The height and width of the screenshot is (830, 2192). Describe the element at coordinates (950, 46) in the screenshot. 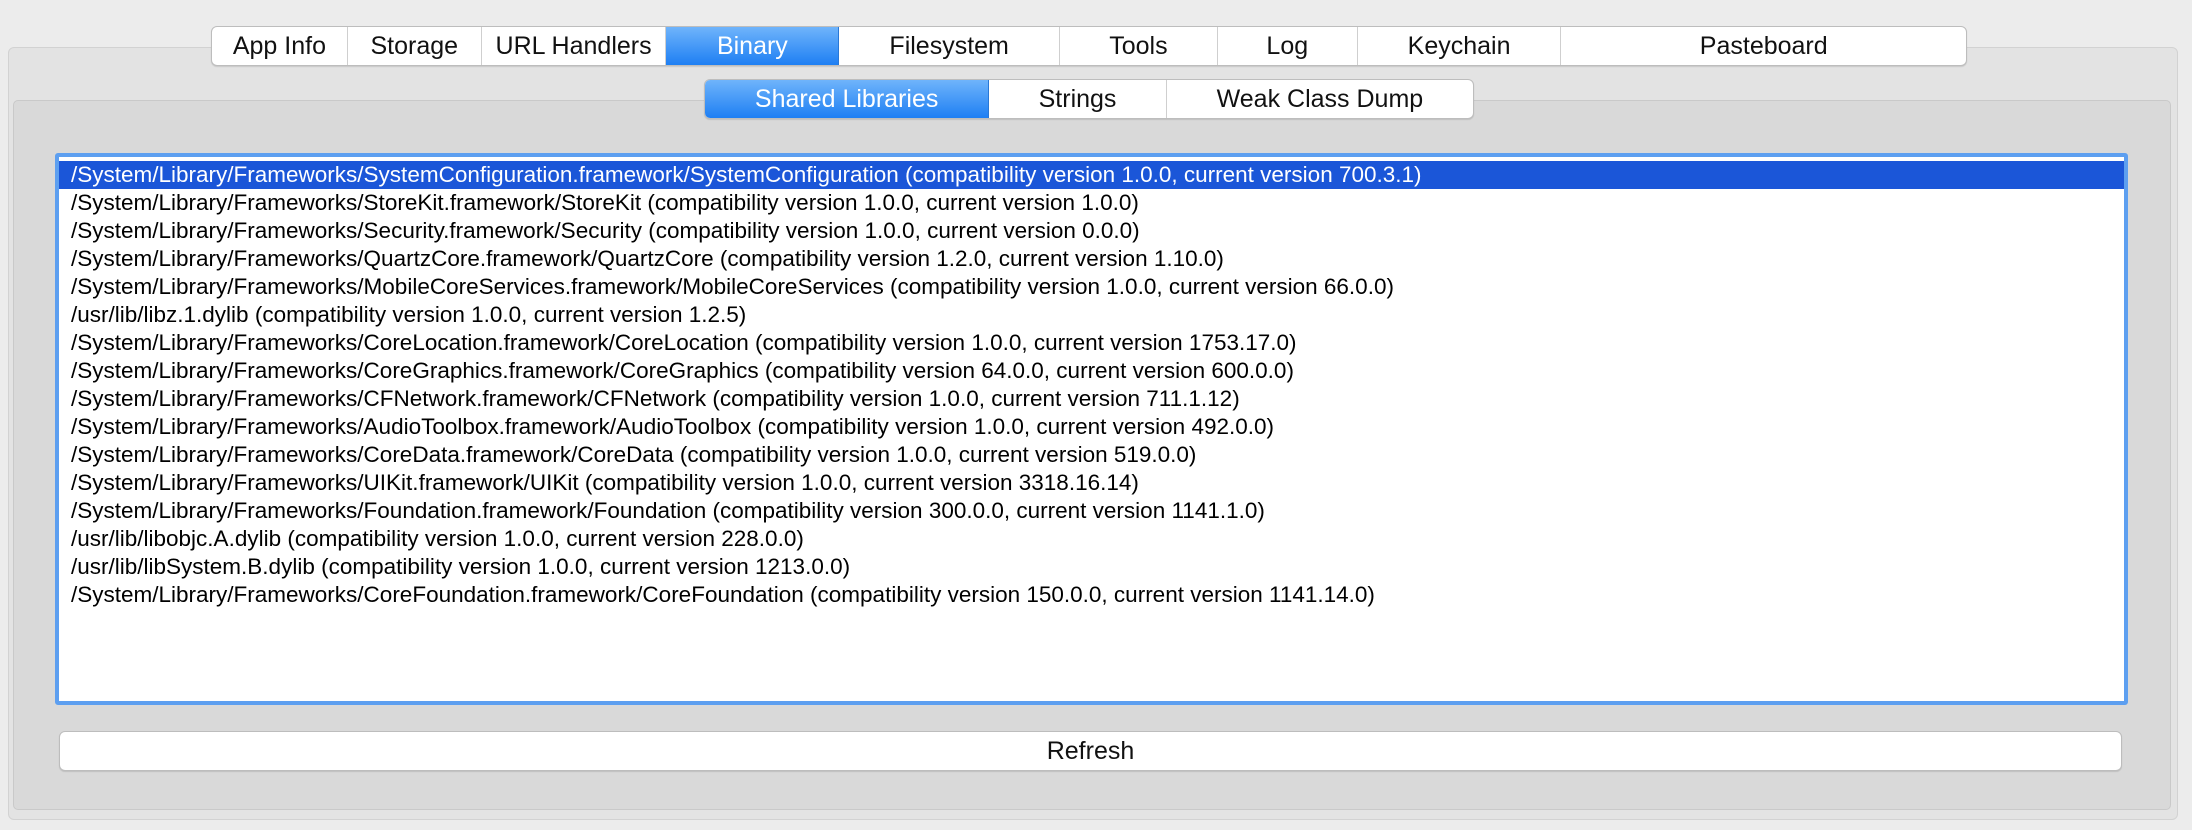

I see `tab-filesystem: Filesystem` at that location.